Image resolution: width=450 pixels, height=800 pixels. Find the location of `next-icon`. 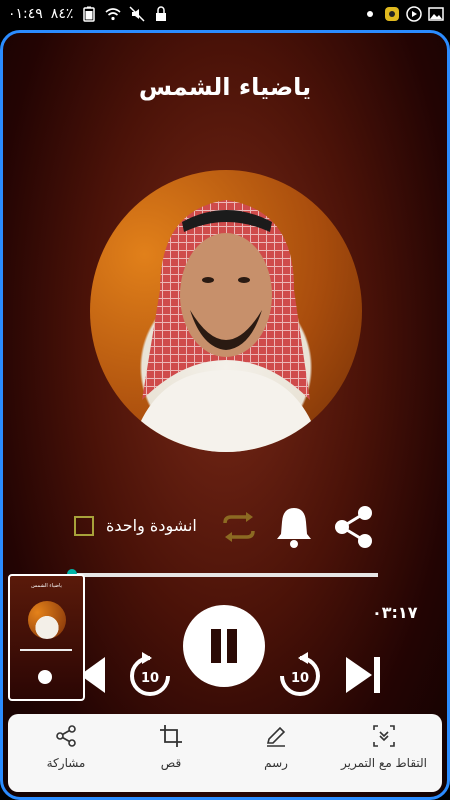

next-icon is located at coordinates (363, 675).